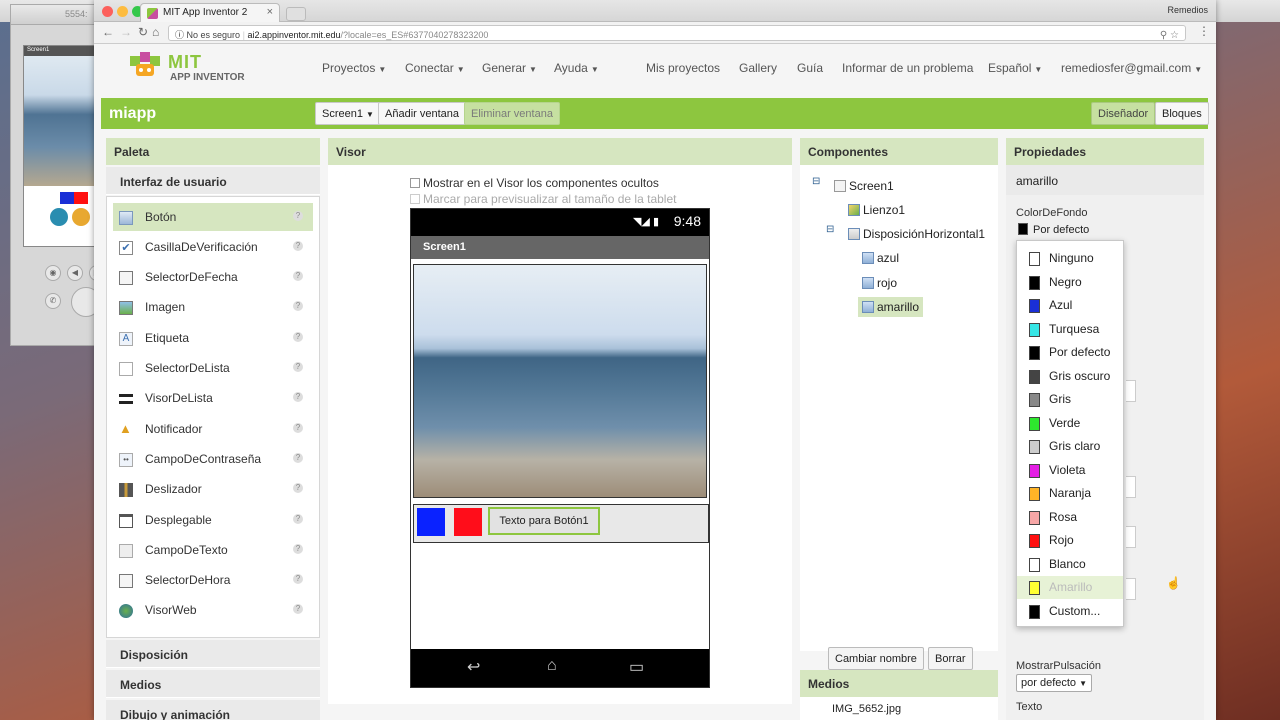 The height and width of the screenshot is (720, 1280). What do you see at coordinates (1070, 423) in the screenshot?
I see `color-option: Verde` at bounding box center [1070, 423].